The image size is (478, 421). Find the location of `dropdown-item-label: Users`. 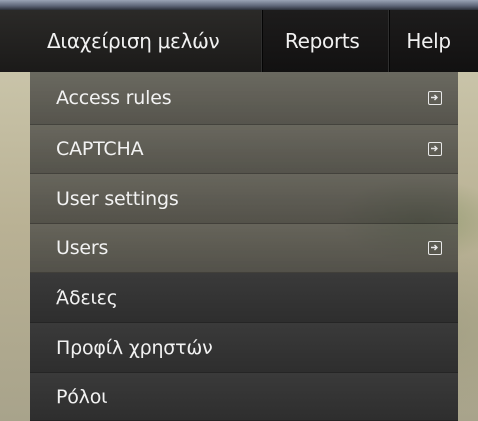

dropdown-item-label: Users is located at coordinates (82, 248).